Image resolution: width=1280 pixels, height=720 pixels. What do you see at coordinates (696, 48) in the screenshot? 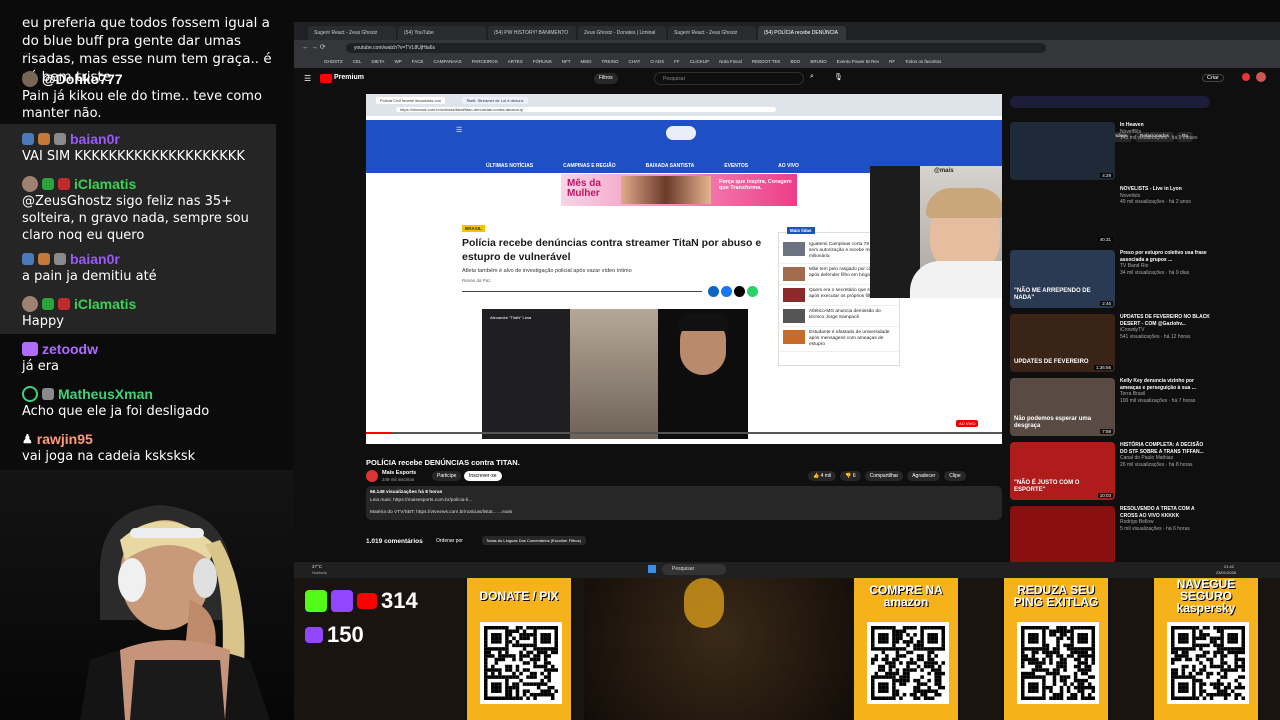
I see `url-input: youtube.com/watch?v=TVL8UjHta6s` at bounding box center [696, 48].